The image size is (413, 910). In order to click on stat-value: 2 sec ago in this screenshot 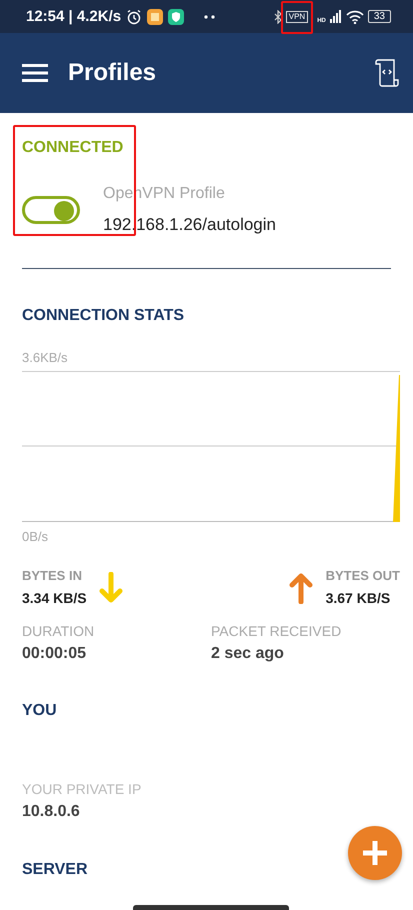, I will do `click(248, 654)`.